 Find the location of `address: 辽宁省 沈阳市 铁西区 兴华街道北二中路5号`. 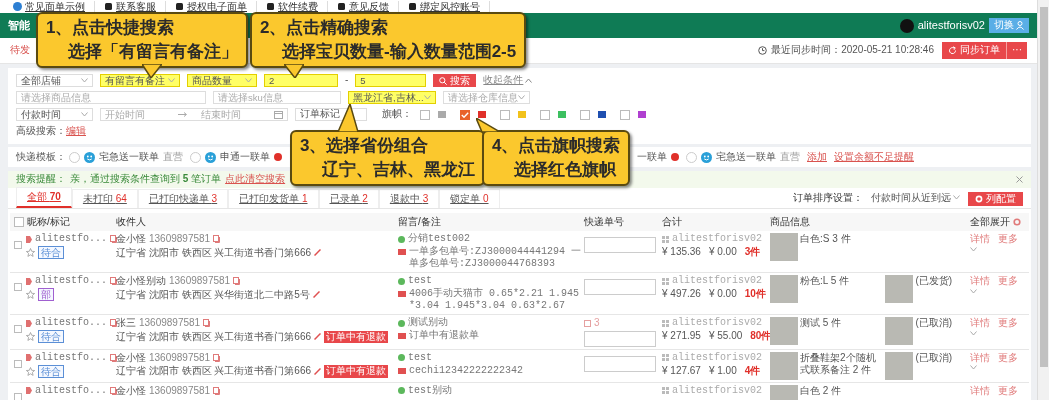

address: 辽宁省 沈阳市 铁西区 兴华街道北二中路5号 is located at coordinates (213, 294).